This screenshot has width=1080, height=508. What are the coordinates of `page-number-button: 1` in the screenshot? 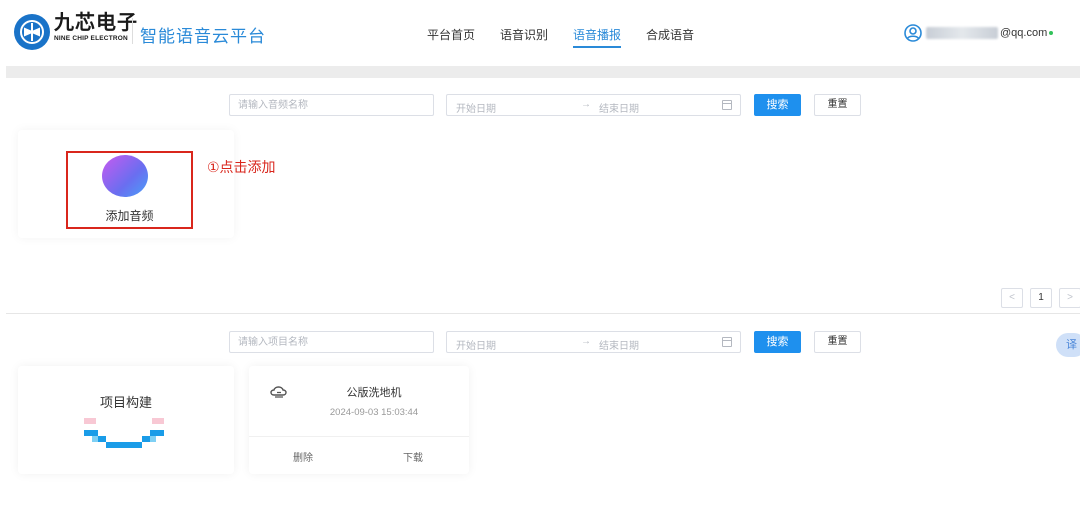 It's located at (1041, 298).